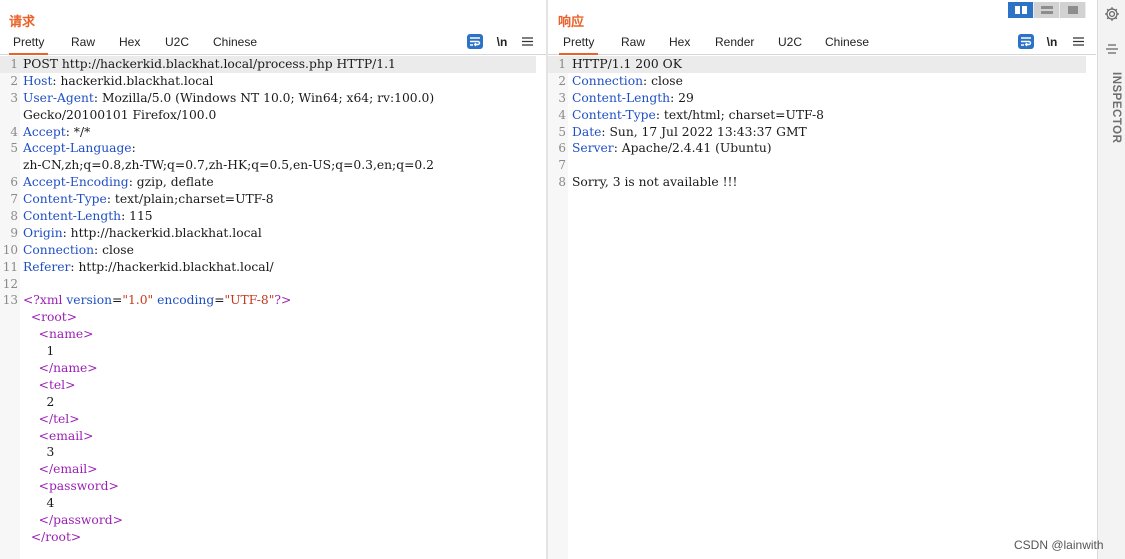  What do you see at coordinates (655, 182) in the screenshot?
I see `text-token: Sorry, 3 is not available !!!` at bounding box center [655, 182].